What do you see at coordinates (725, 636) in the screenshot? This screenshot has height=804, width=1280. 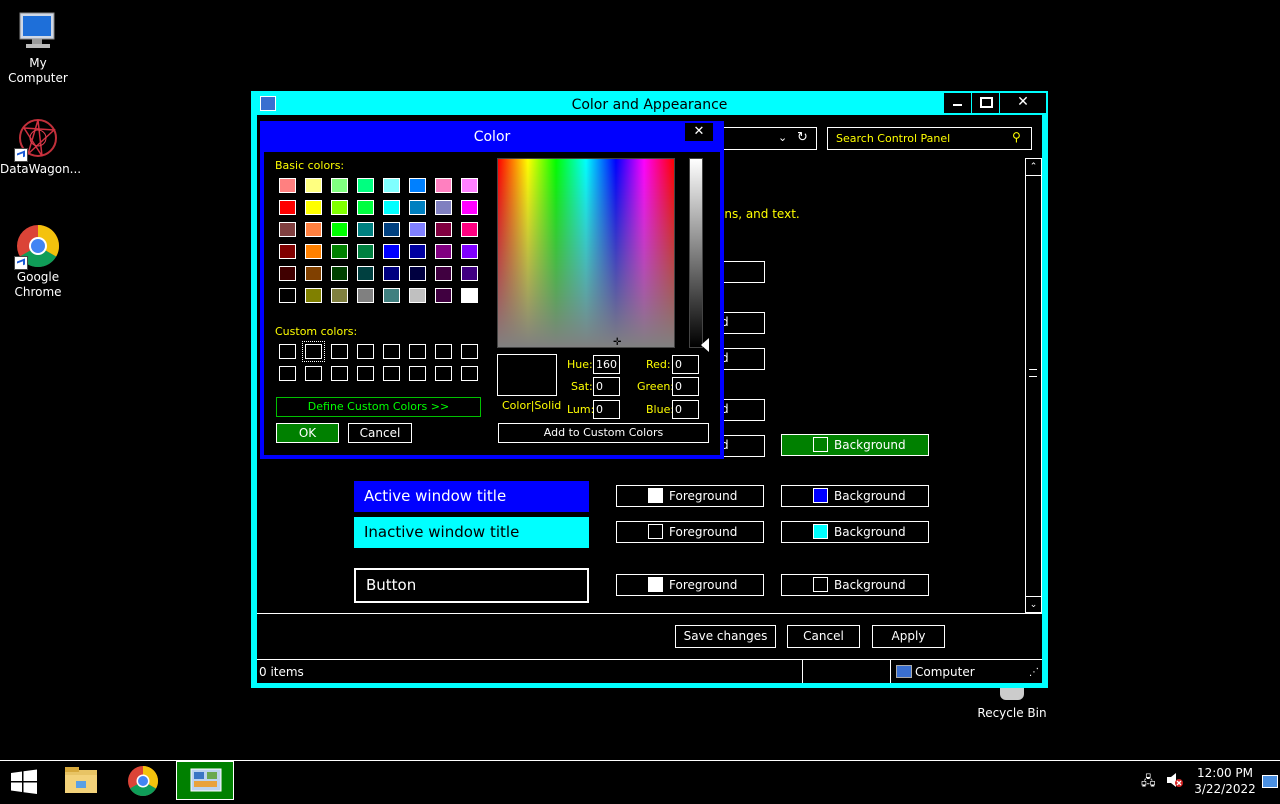 I see `save-changes-button: Save changes` at bounding box center [725, 636].